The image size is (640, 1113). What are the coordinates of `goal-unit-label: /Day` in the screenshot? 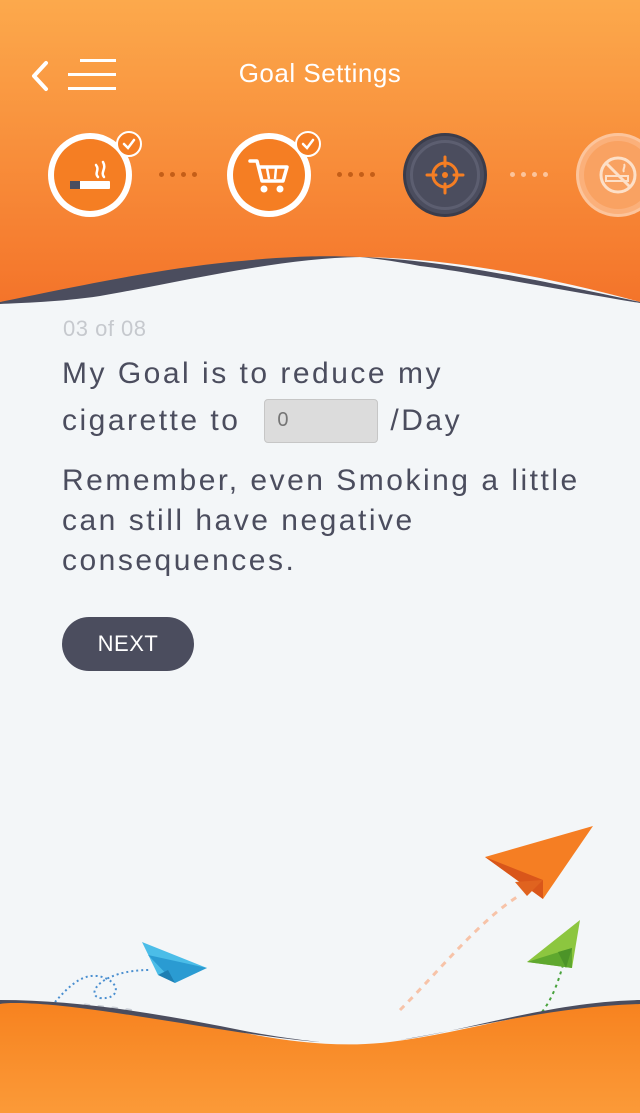 It's located at (426, 420).